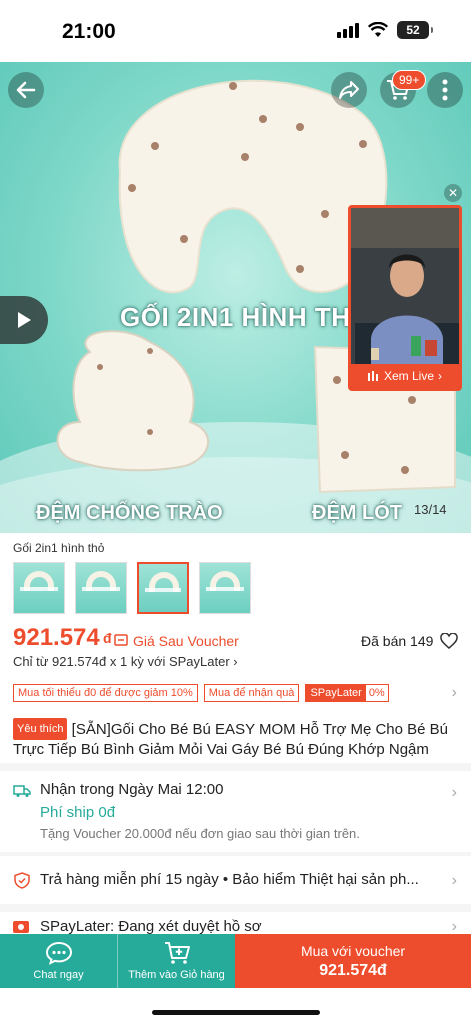 The image size is (471, 1024). Describe the element at coordinates (151, 926) in the screenshot. I see `spaylater-row: SPayLater: Đang xét duyệt hồ sơ` at that location.